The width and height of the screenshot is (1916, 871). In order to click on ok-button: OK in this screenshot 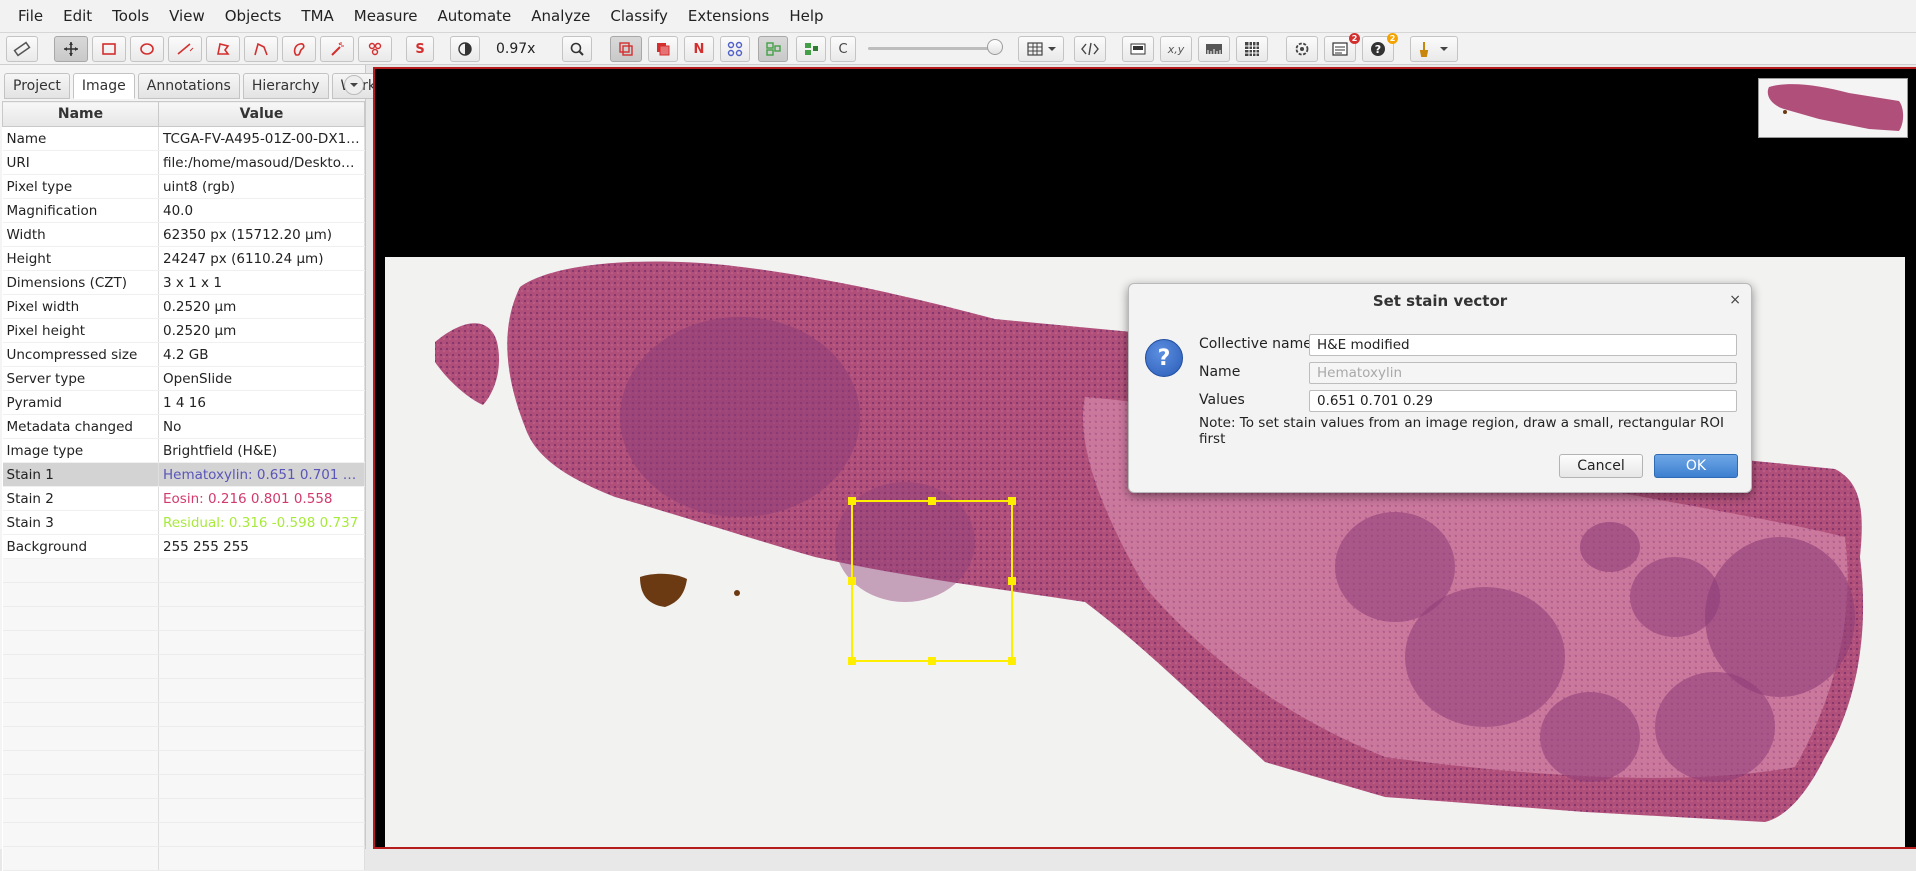, I will do `click(1696, 466)`.